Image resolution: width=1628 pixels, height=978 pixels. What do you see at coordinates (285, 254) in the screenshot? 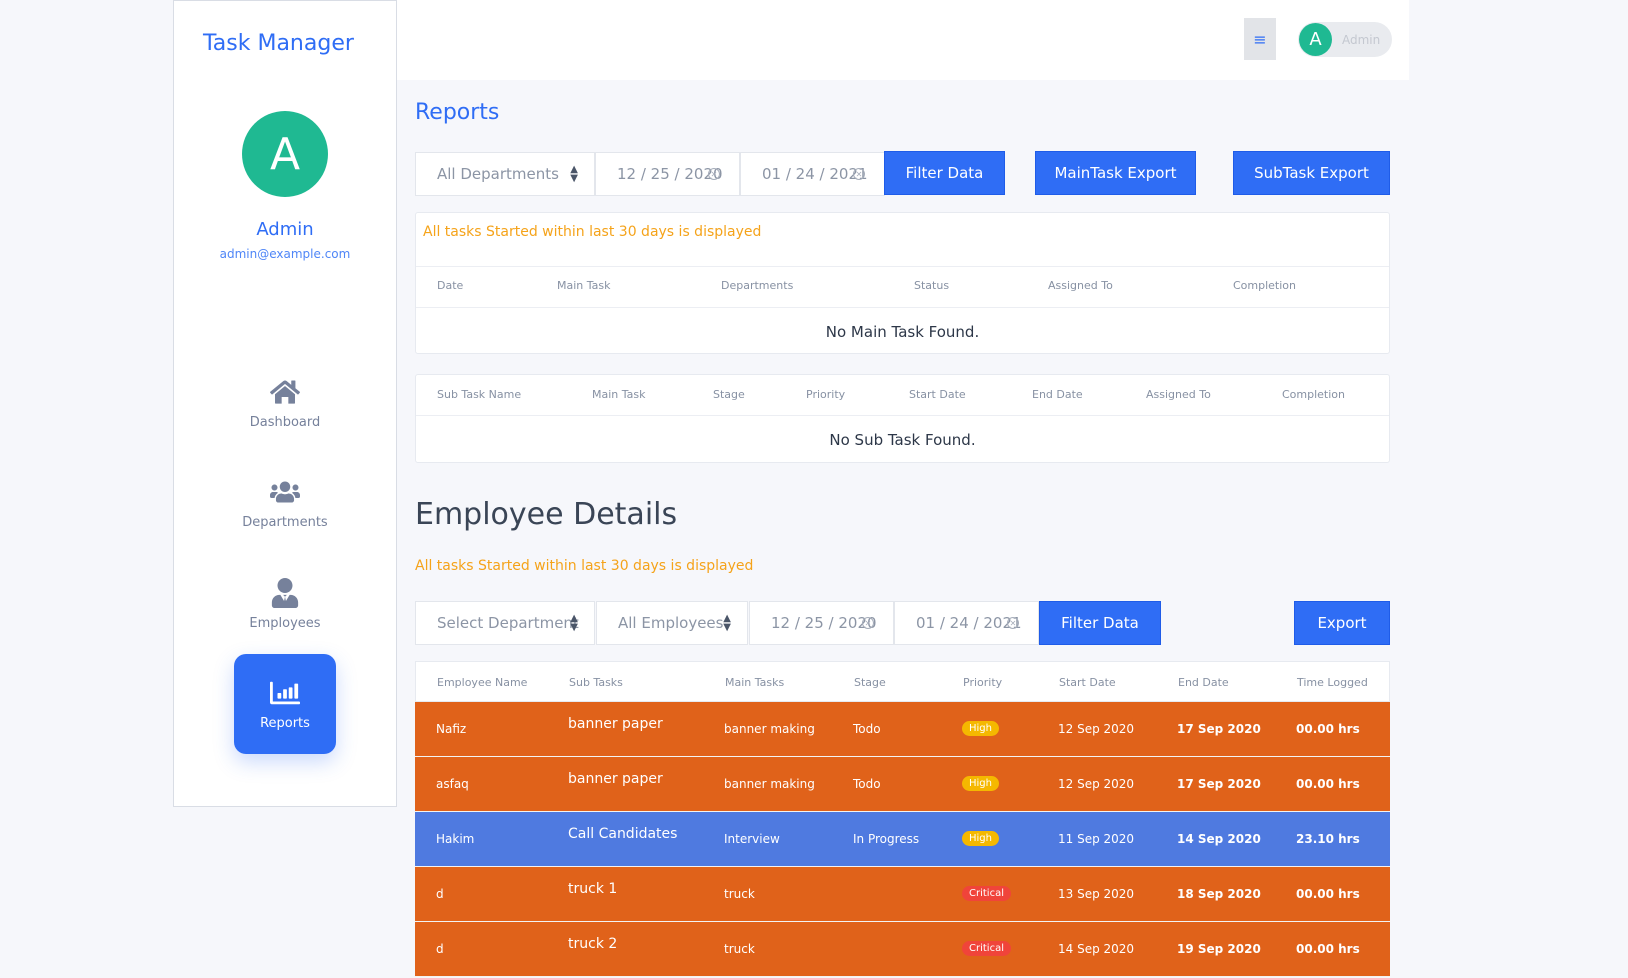
I see `user-email: admin@example.com` at bounding box center [285, 254].